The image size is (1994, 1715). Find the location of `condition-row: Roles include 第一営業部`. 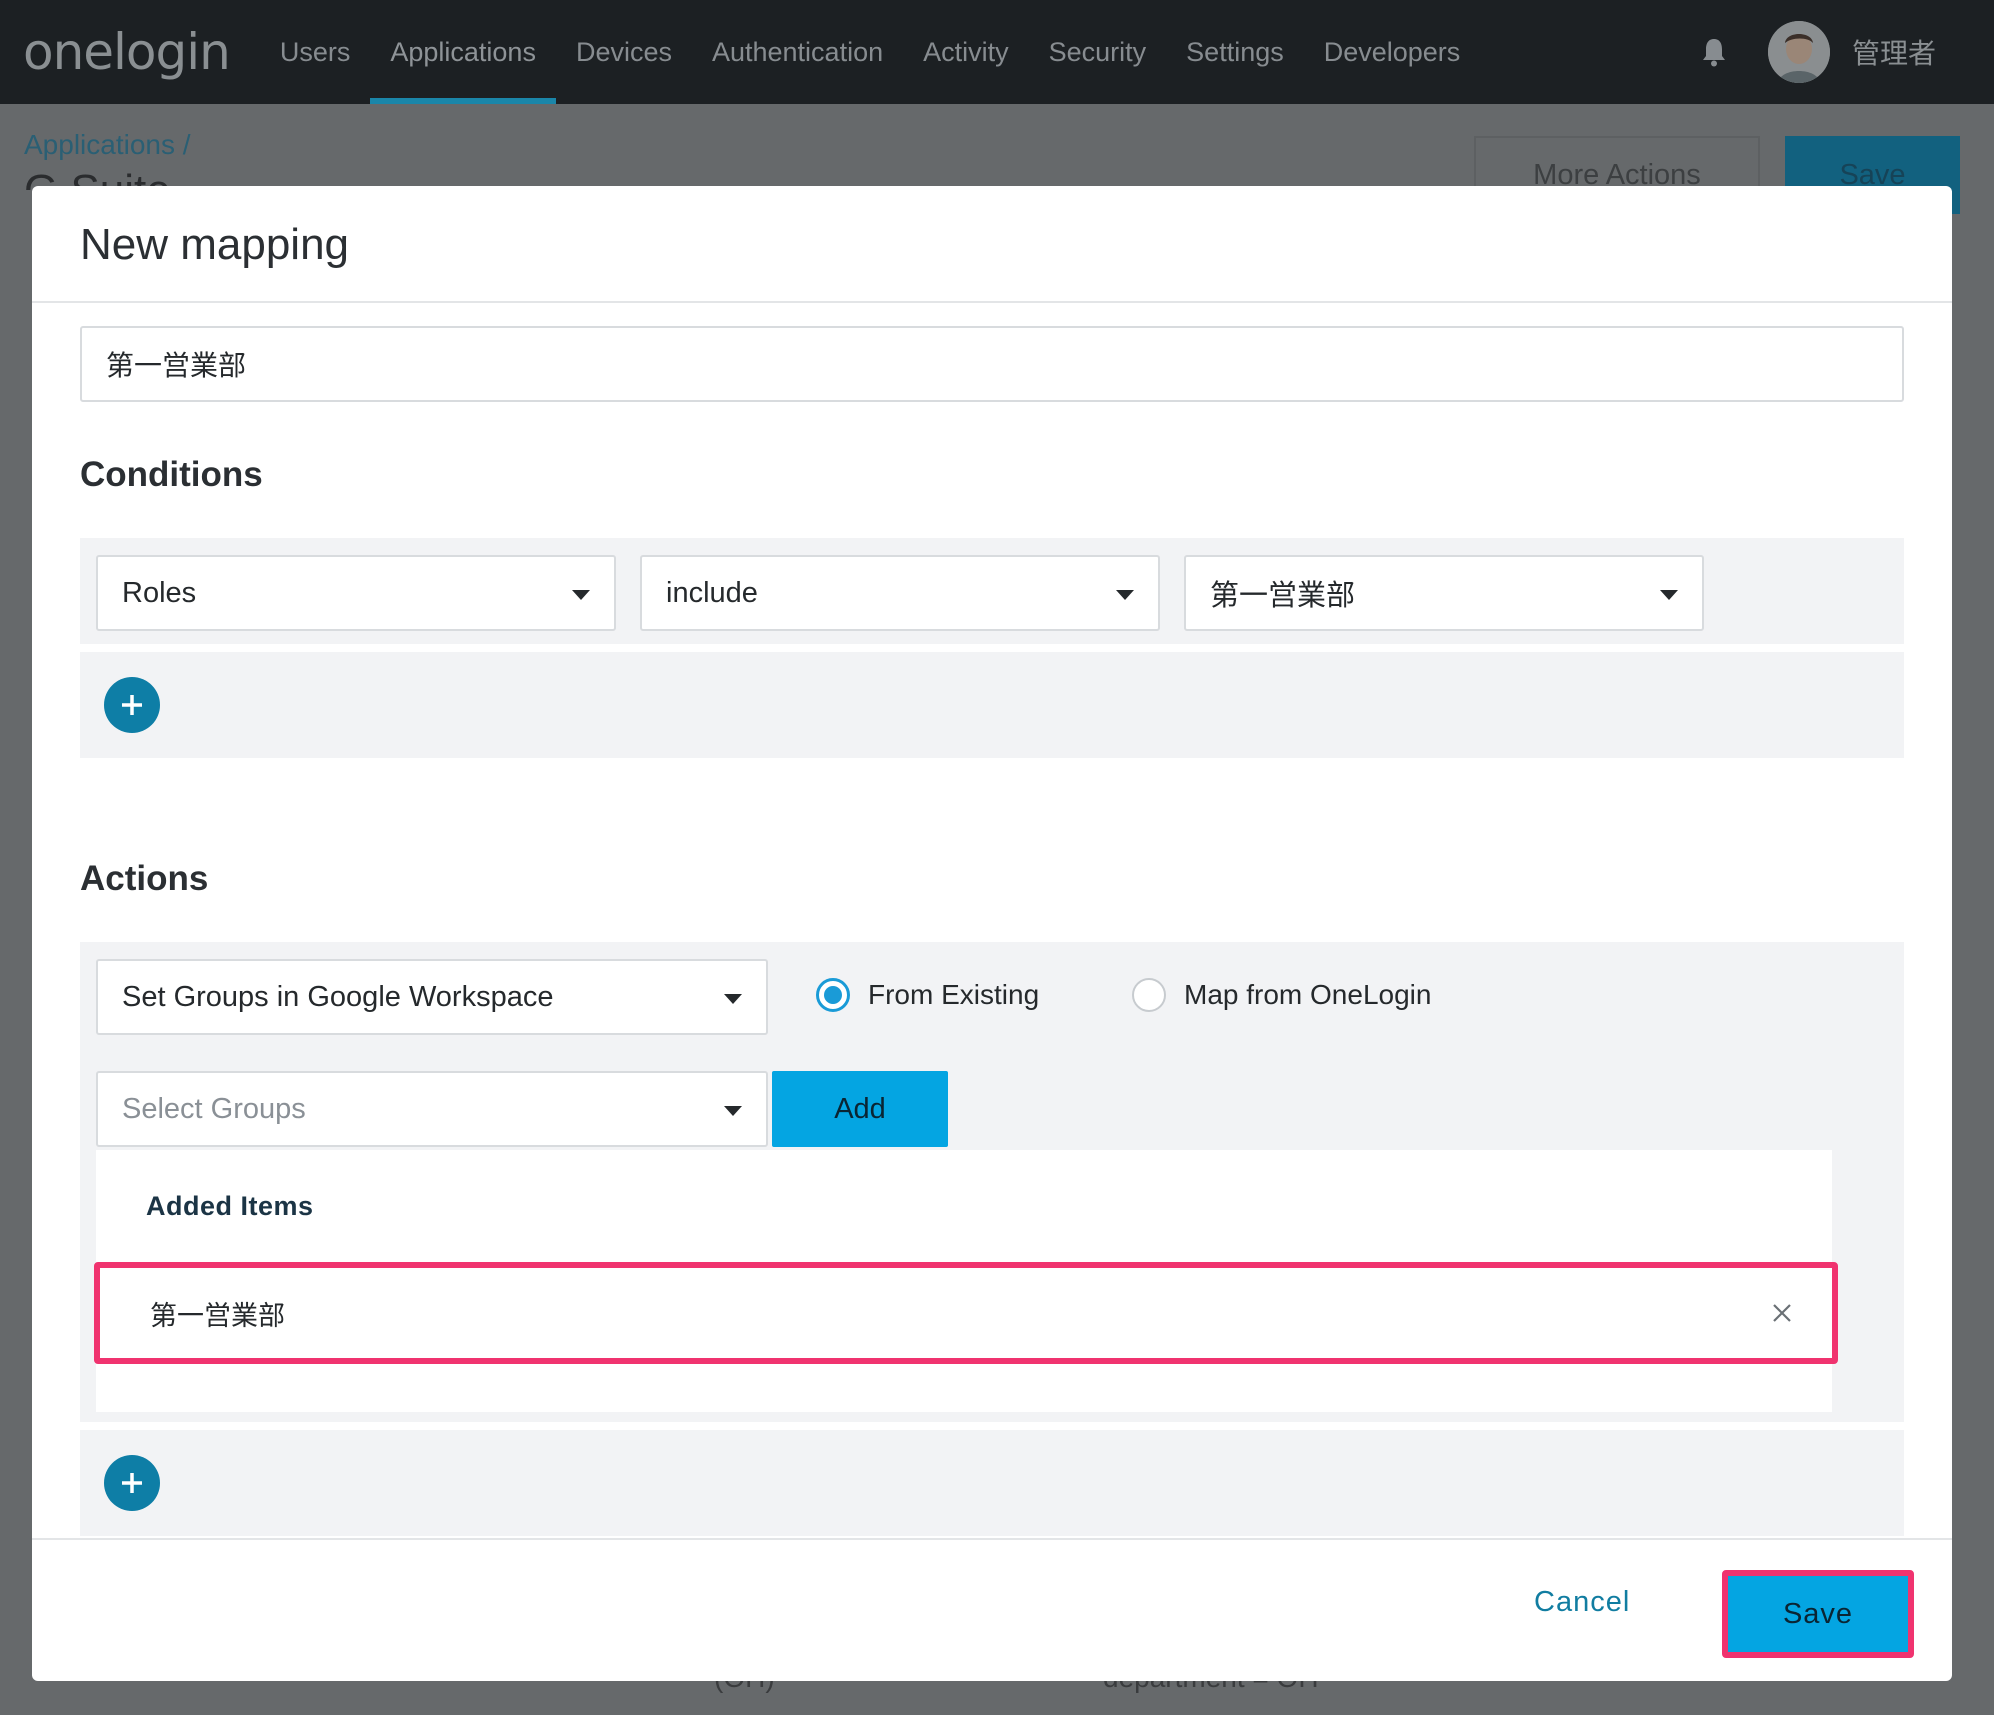

condition-row: Roles include 第一営業部 is located at coordinates (992, 591).